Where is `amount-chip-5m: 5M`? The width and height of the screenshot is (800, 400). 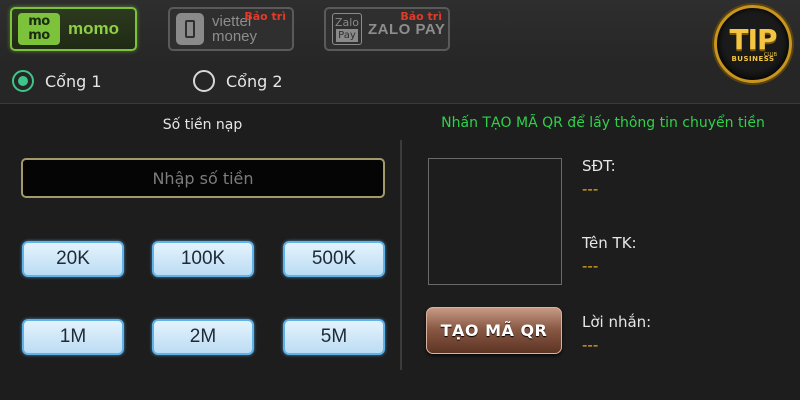 amount-chip-5m: 5M is located at coordinates (334, 337).